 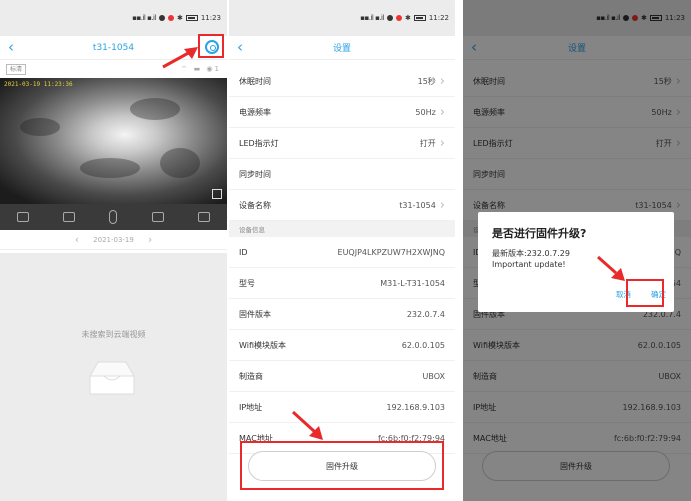 What do you see at coordinates (255, 81) in the screenshot?
I see `setting-label: 休眠时间` at bounding box center [255, 81].